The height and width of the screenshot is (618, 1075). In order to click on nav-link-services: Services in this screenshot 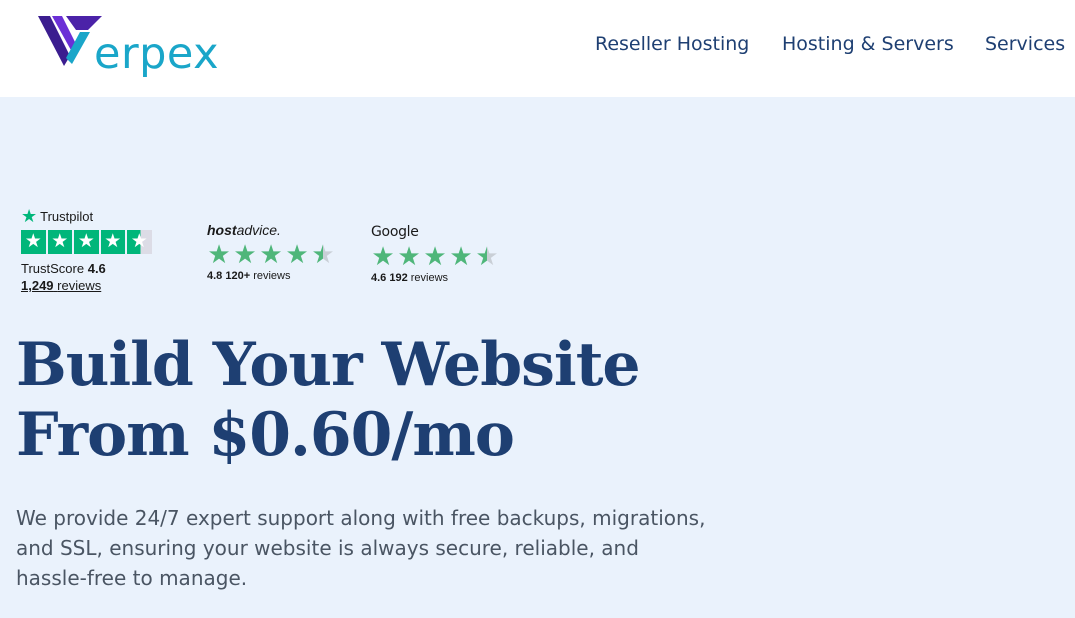, I will do `click(1025, 44)`.